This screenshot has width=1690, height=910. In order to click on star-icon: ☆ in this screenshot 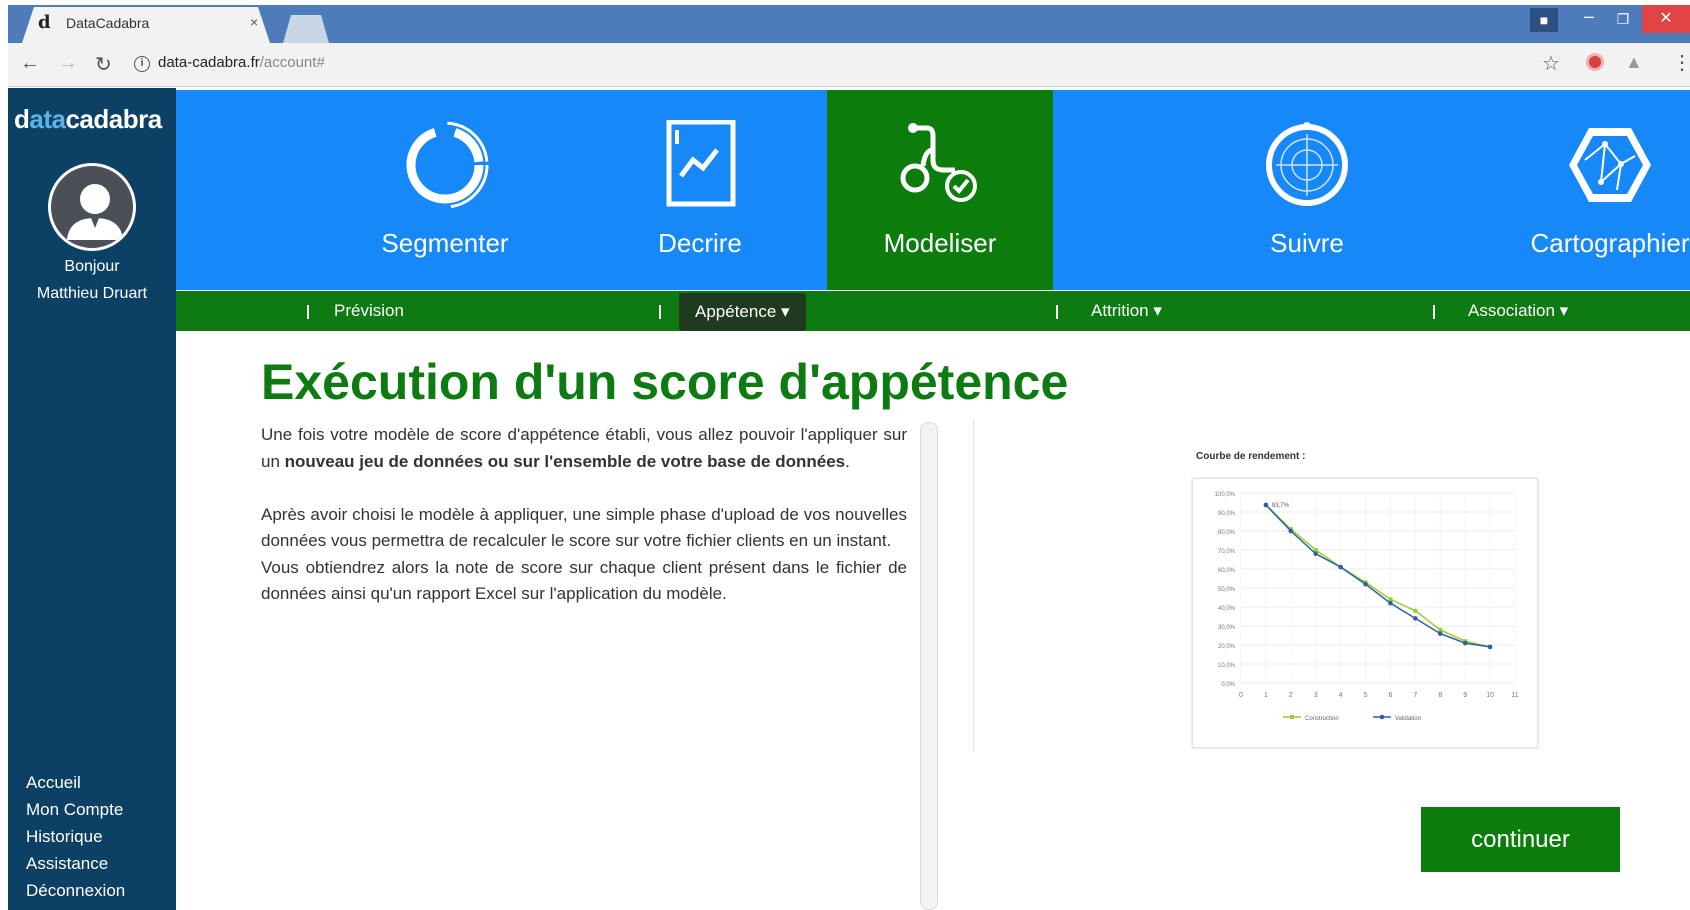, I will do `click(1551, 63)`.